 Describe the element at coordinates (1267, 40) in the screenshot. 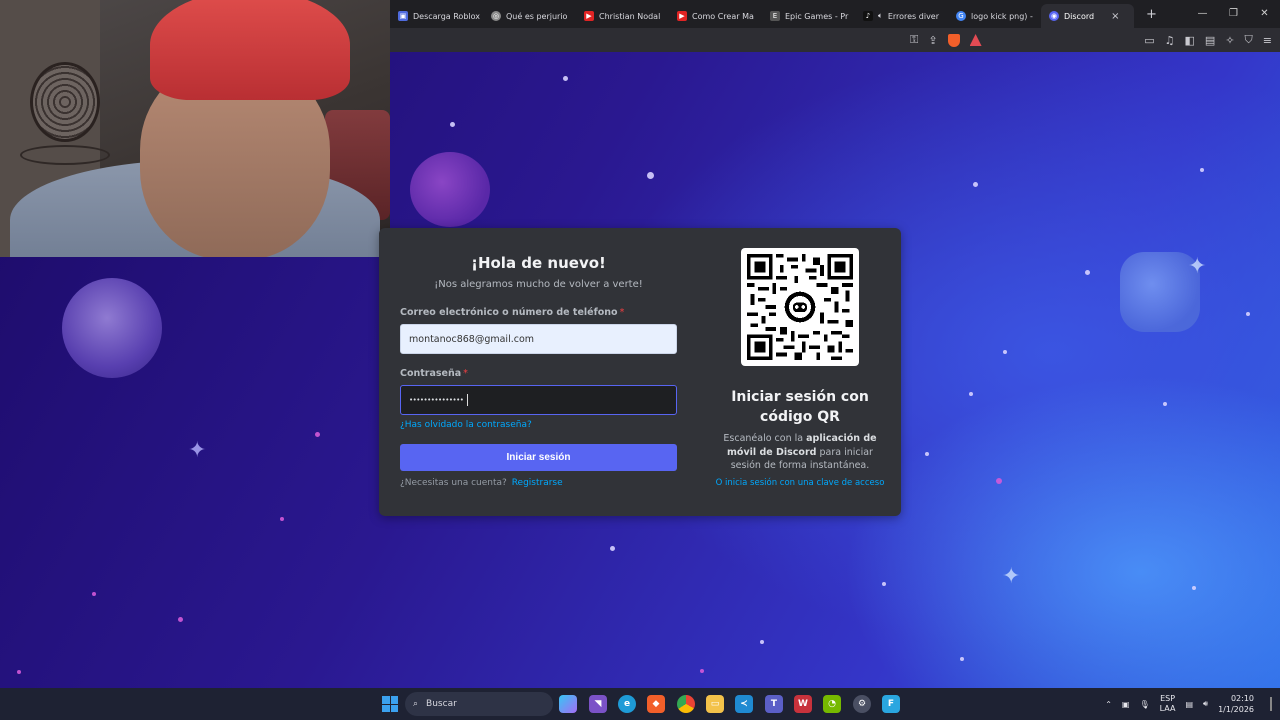

I see `menu-icon: ≡` at that location.